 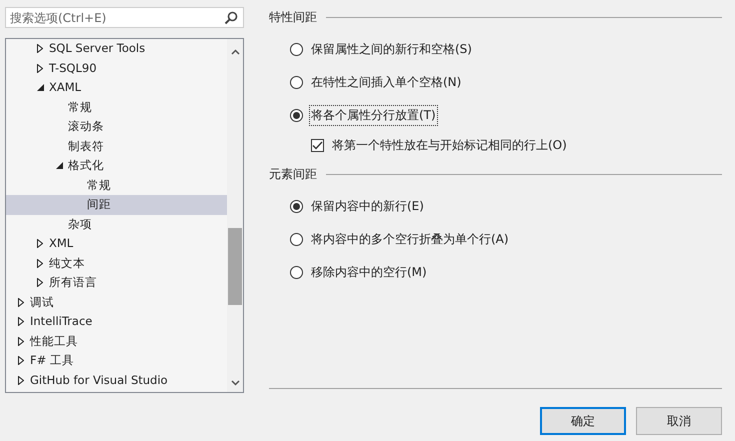 What do you see at coordinates (116, 341) in the screenshot?
I see `tree-item: 性能工具` at bounding box center [116, 341].